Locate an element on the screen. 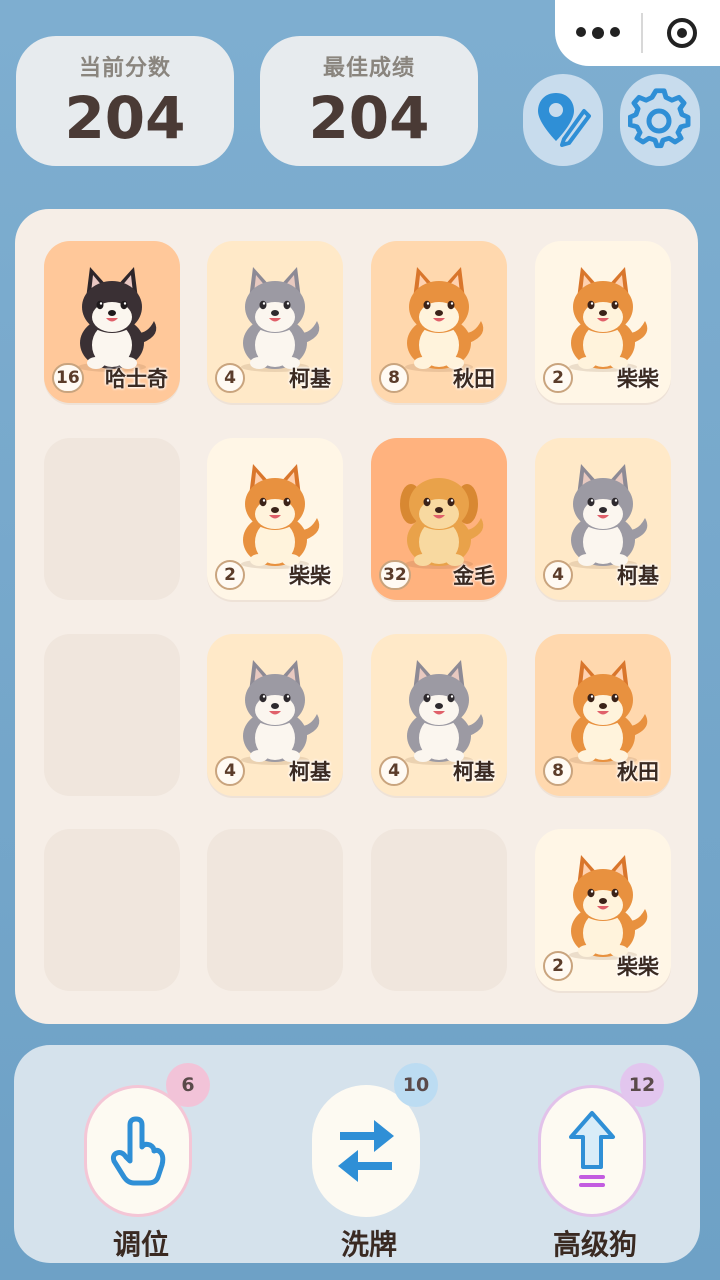  best-score-value: 204 is located at coordinates (369, 118).